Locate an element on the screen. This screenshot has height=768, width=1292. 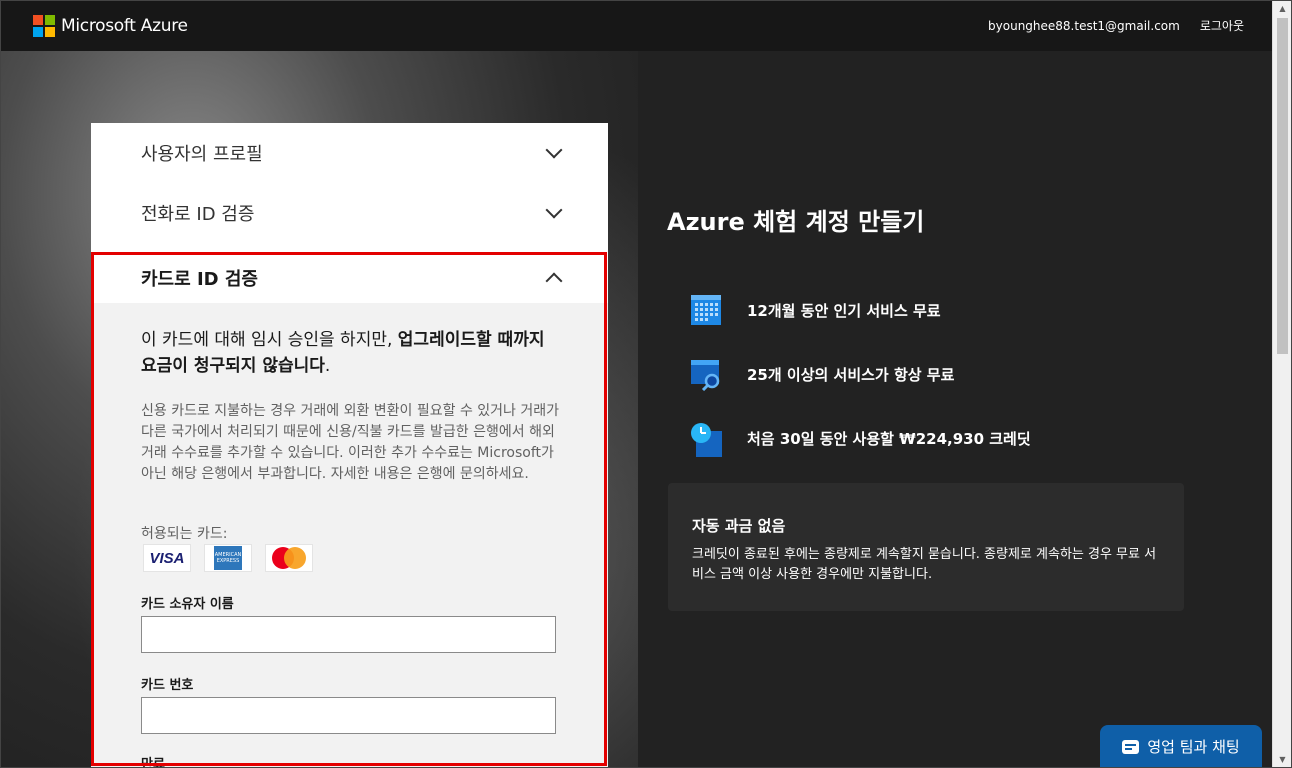
accordion-card-label: 카드로 ID 검증 is located at coordinates (199, 279).